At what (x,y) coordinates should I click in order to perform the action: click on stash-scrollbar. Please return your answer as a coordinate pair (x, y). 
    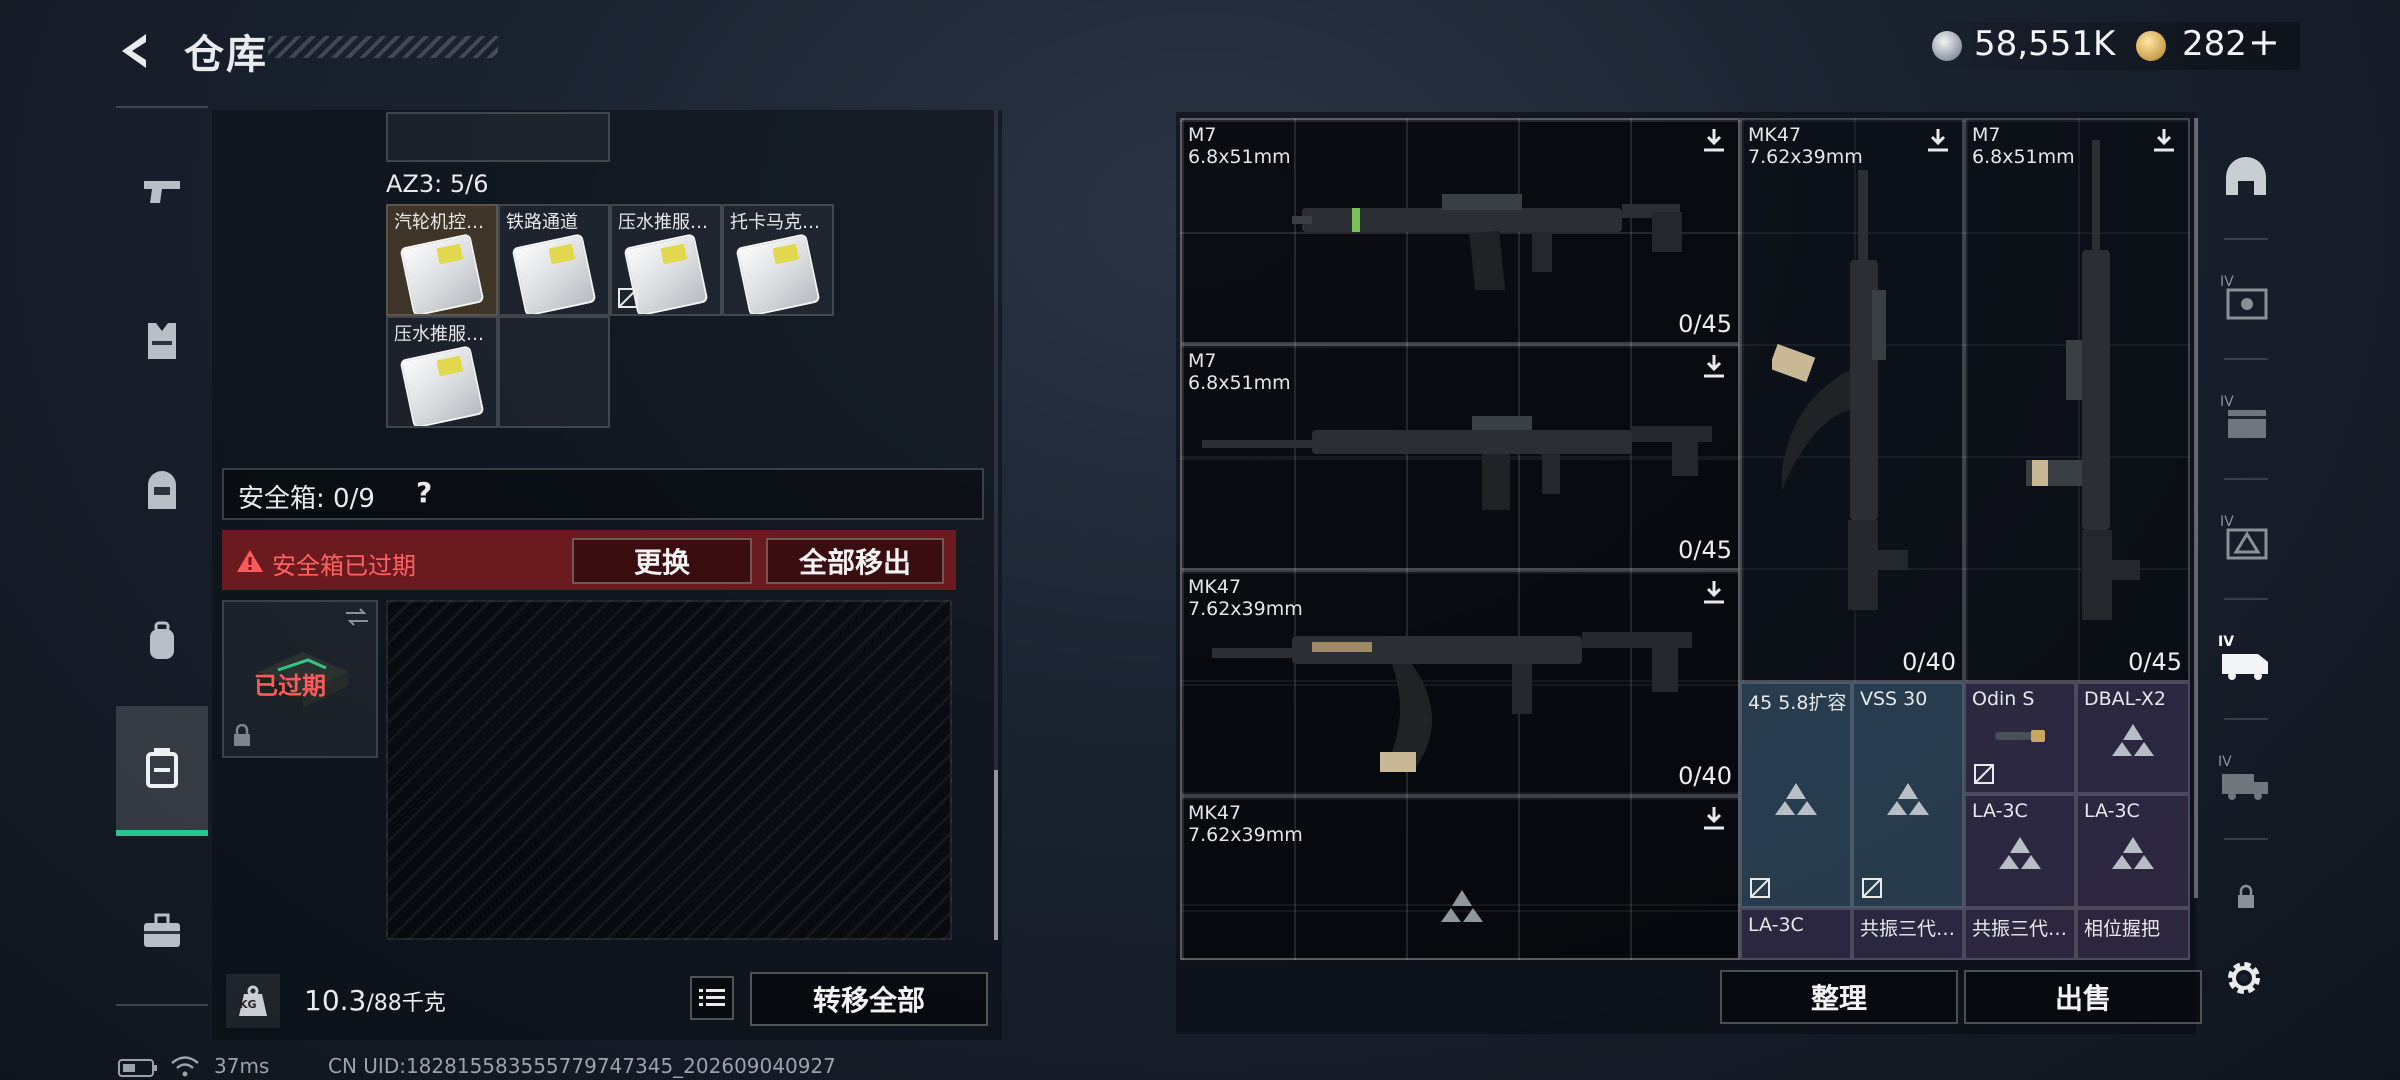
    Looking at the image, I should click on (2196, 508).